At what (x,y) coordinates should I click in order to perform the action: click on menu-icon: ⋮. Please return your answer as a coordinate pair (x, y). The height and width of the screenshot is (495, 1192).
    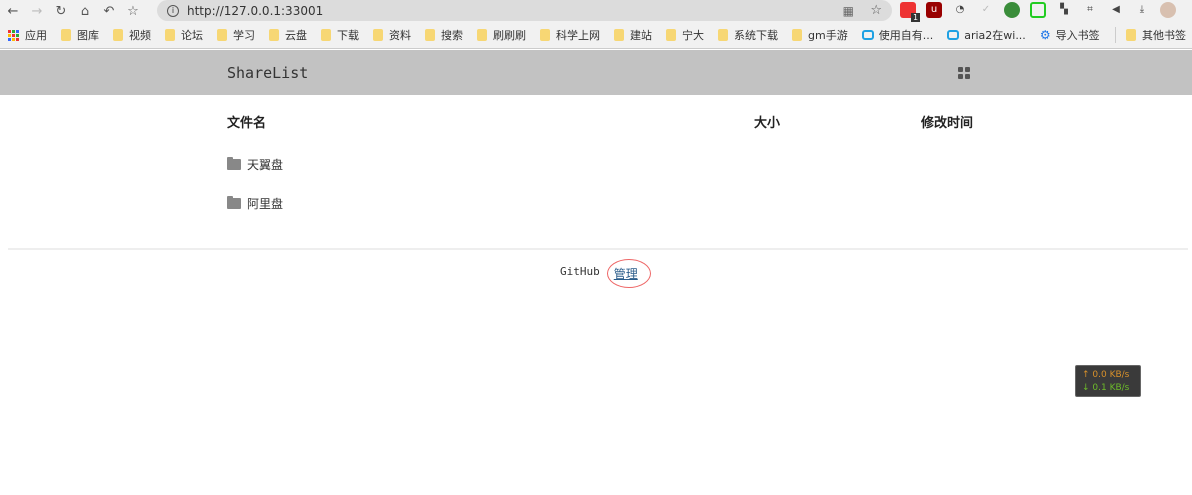
    Looking at the image, I should click on (1189, 10).